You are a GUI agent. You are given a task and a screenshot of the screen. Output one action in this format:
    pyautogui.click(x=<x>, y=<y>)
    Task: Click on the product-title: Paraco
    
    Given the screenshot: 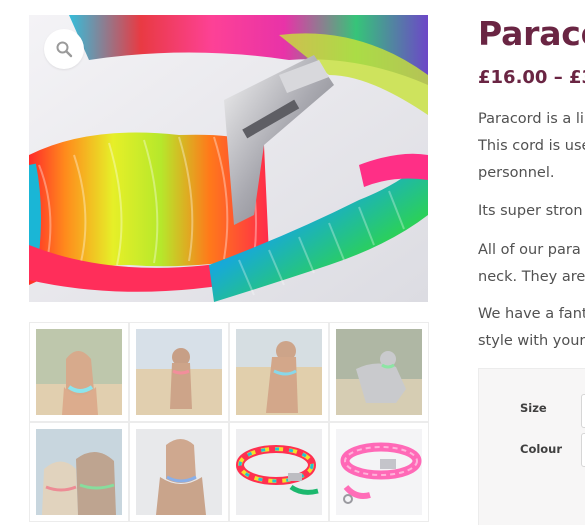 What is the action you would take?
    pyautogui.click(x=531, y=33)
    